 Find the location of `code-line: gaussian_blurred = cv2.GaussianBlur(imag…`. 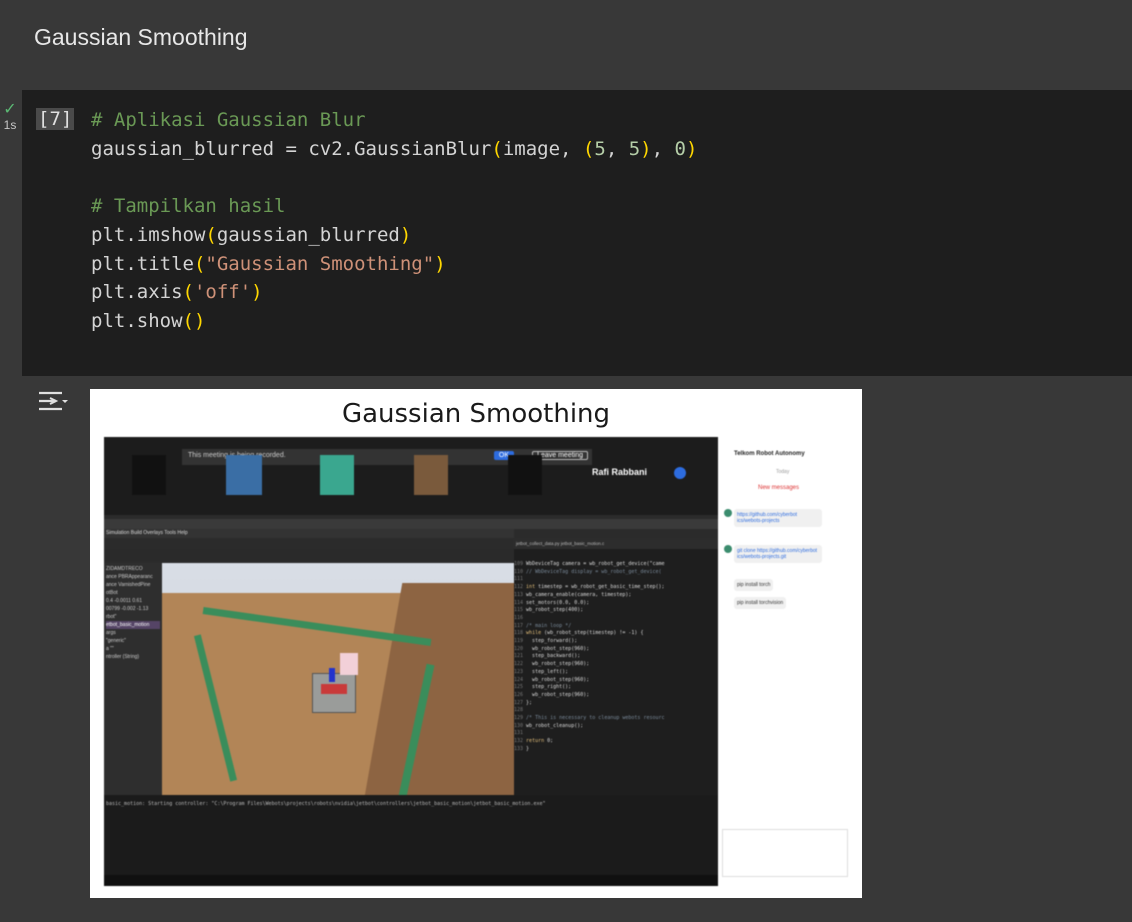

code-line: gaussian_blurred = cv2.GaussianBlur(imag… is located at coordinates (394, 148).